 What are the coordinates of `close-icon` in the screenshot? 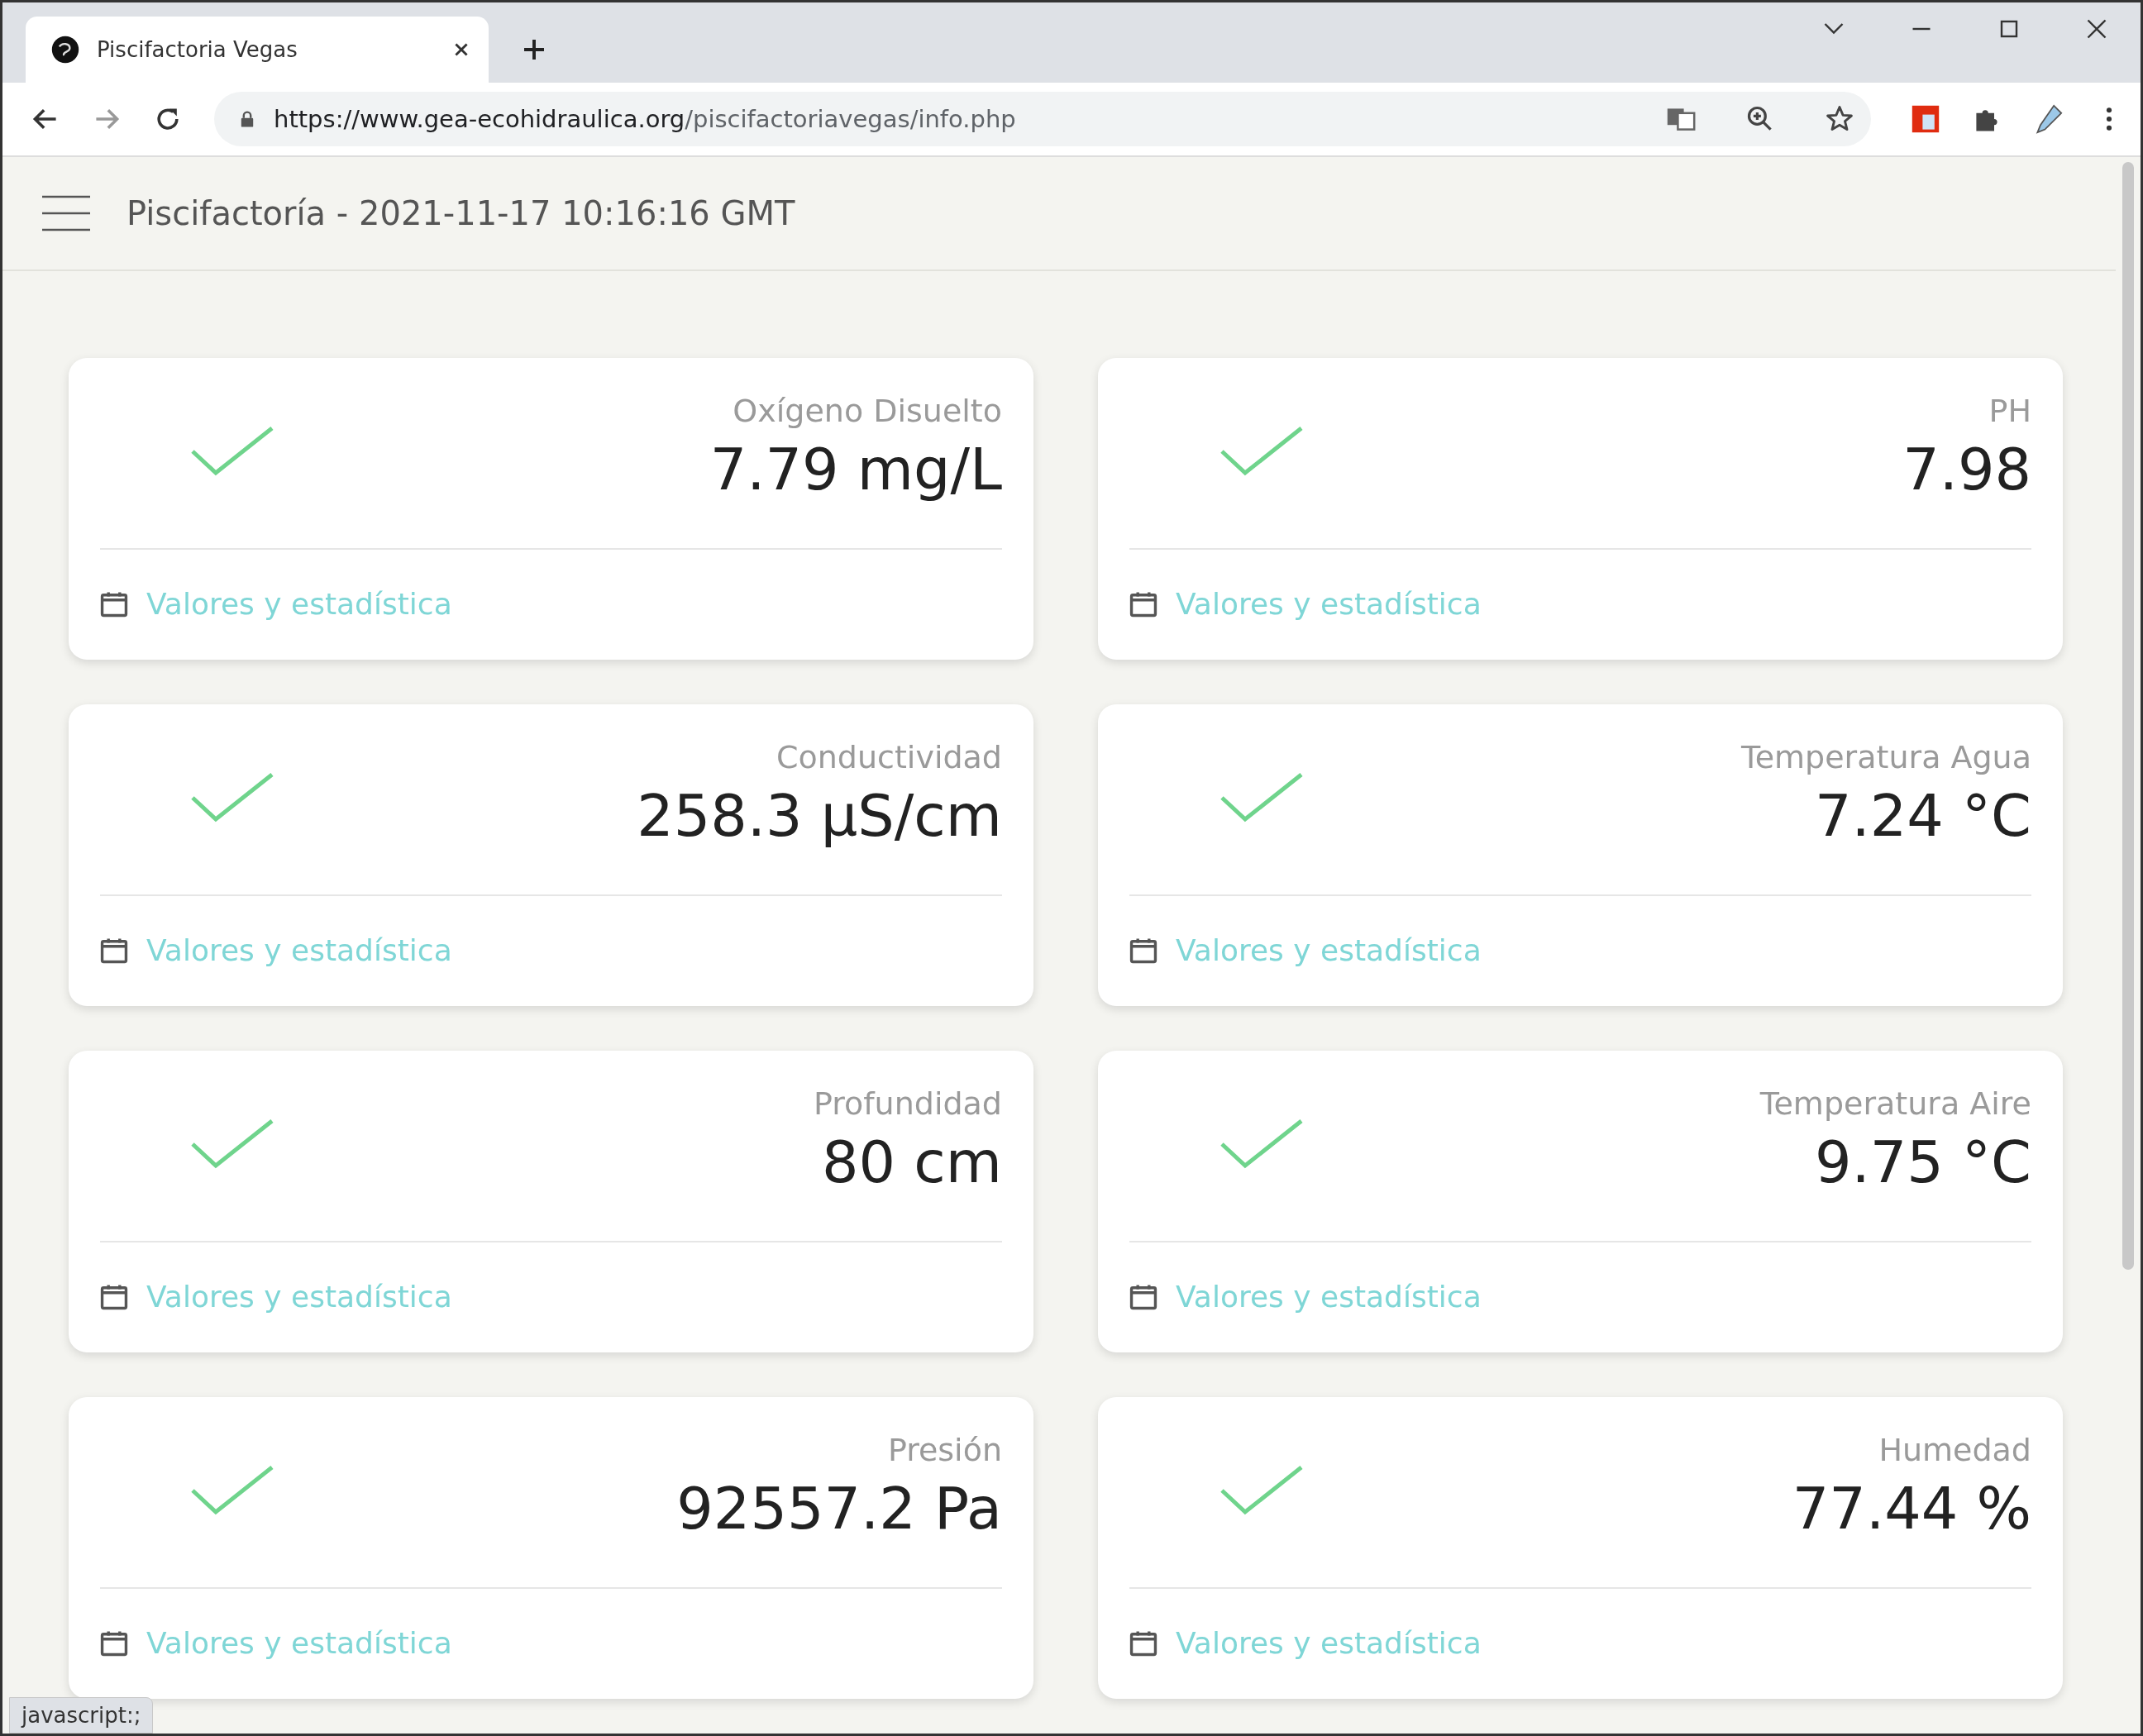 It's located at (461, 50).